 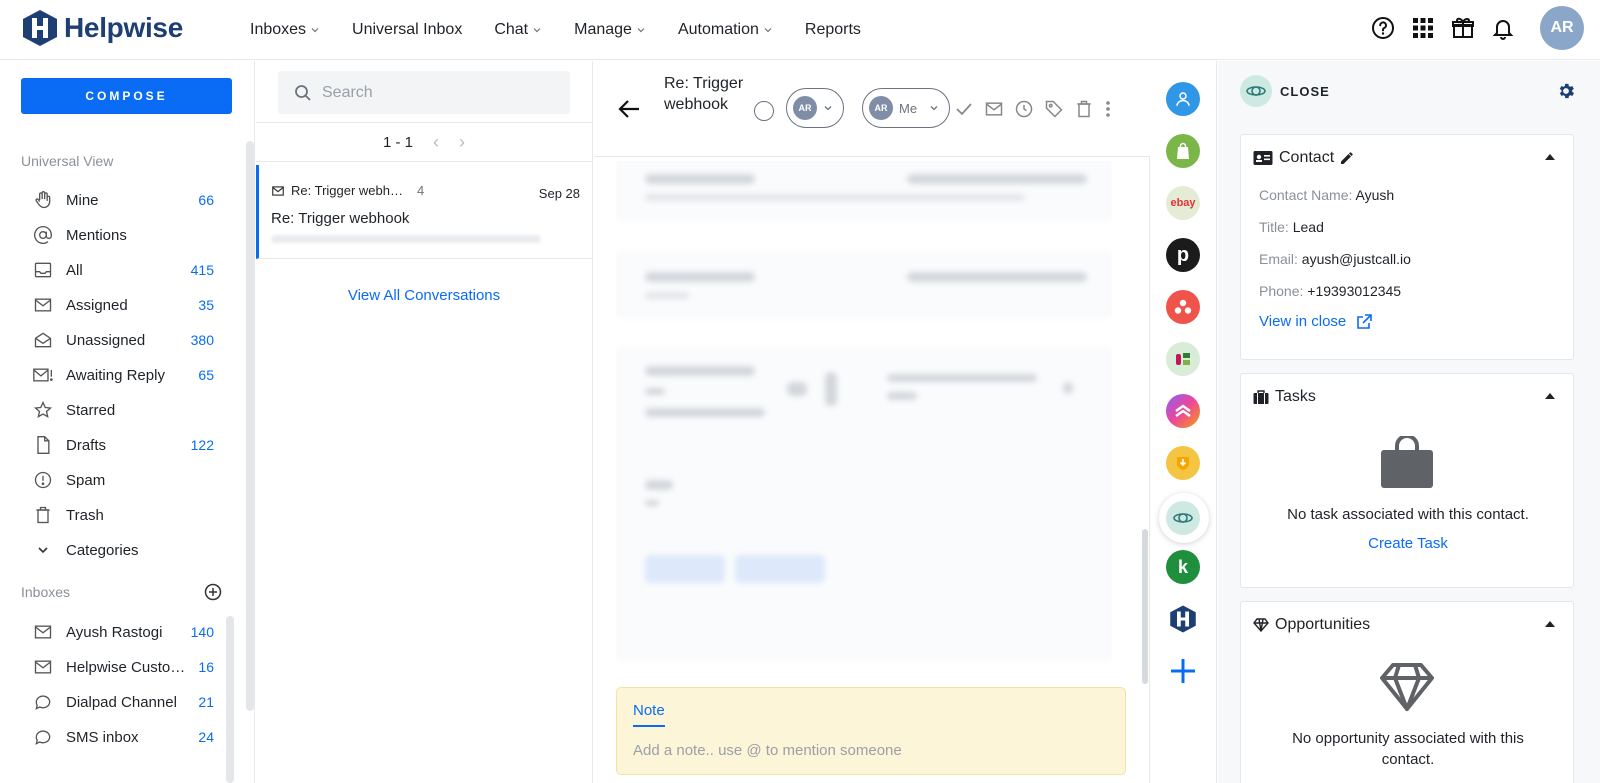 I want to click on view-in-close-link: View in close, so click(x=1316, y=321).